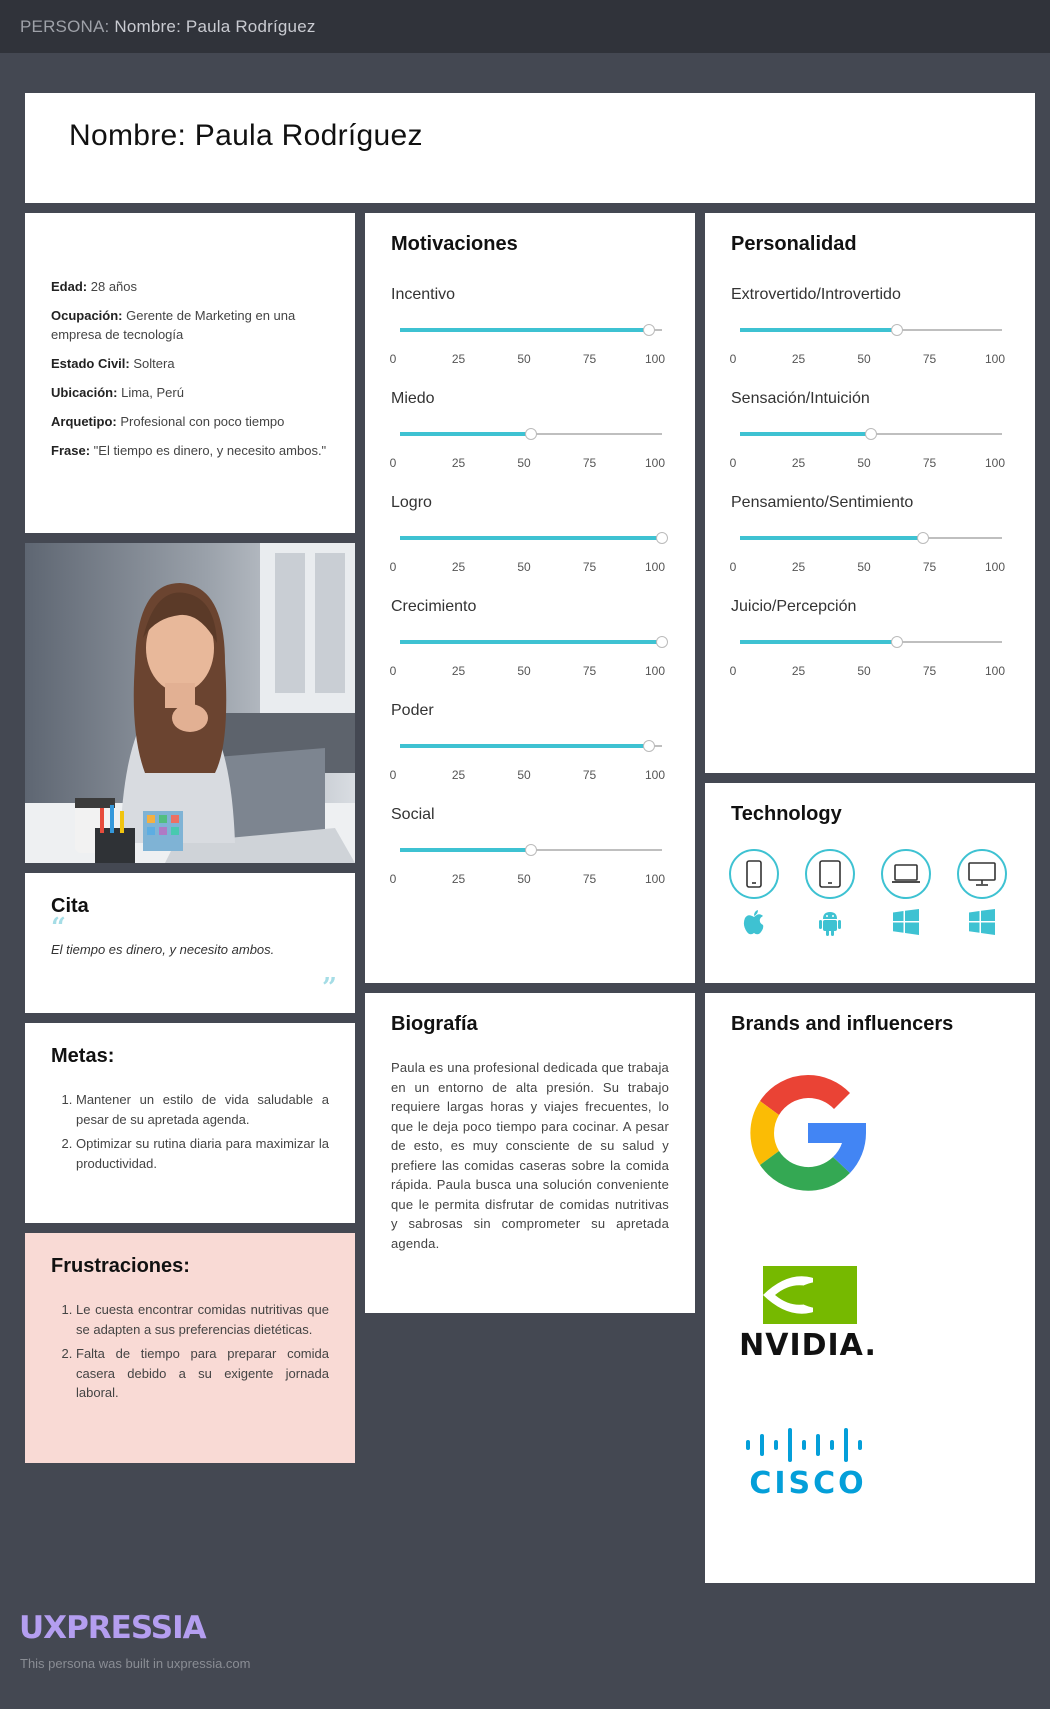  I want to click on nvidia-logo: NVIDIA., so click(808, 1313).